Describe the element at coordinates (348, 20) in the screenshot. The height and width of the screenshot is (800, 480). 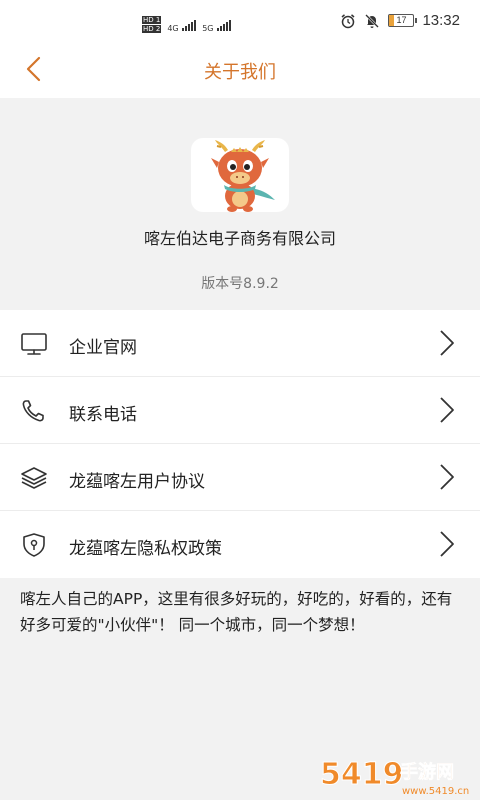
I see `alarm-icon` at that location.